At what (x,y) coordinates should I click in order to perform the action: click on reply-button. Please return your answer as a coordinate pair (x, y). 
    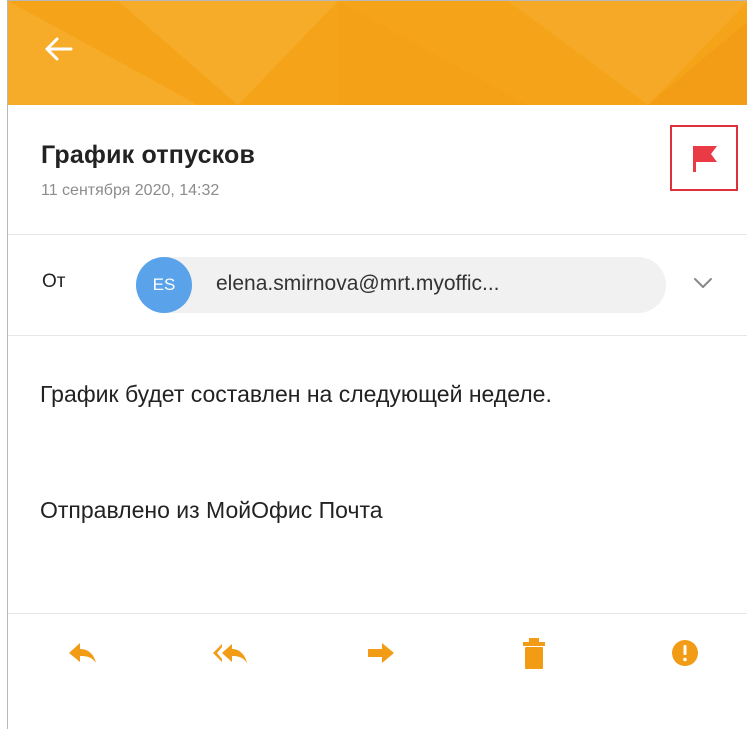
    Looking at the image, I should click on (82, 653).